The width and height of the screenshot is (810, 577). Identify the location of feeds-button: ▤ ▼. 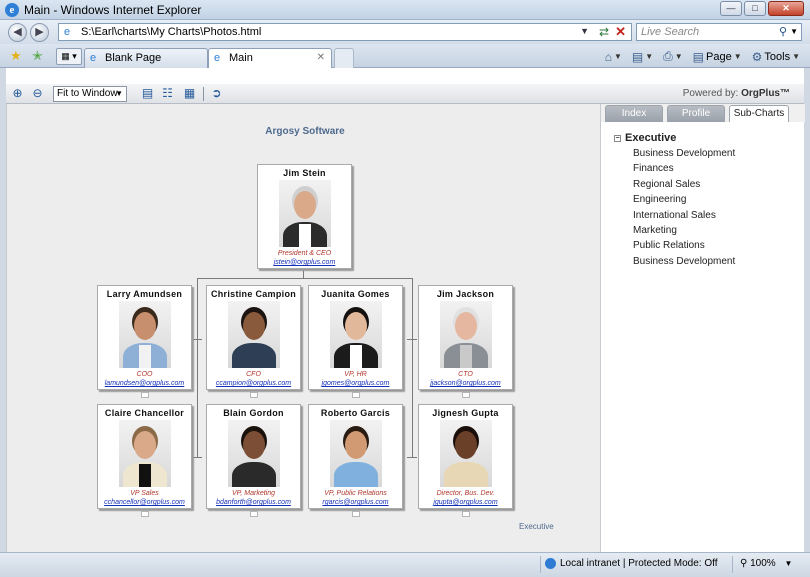
(642, 57).